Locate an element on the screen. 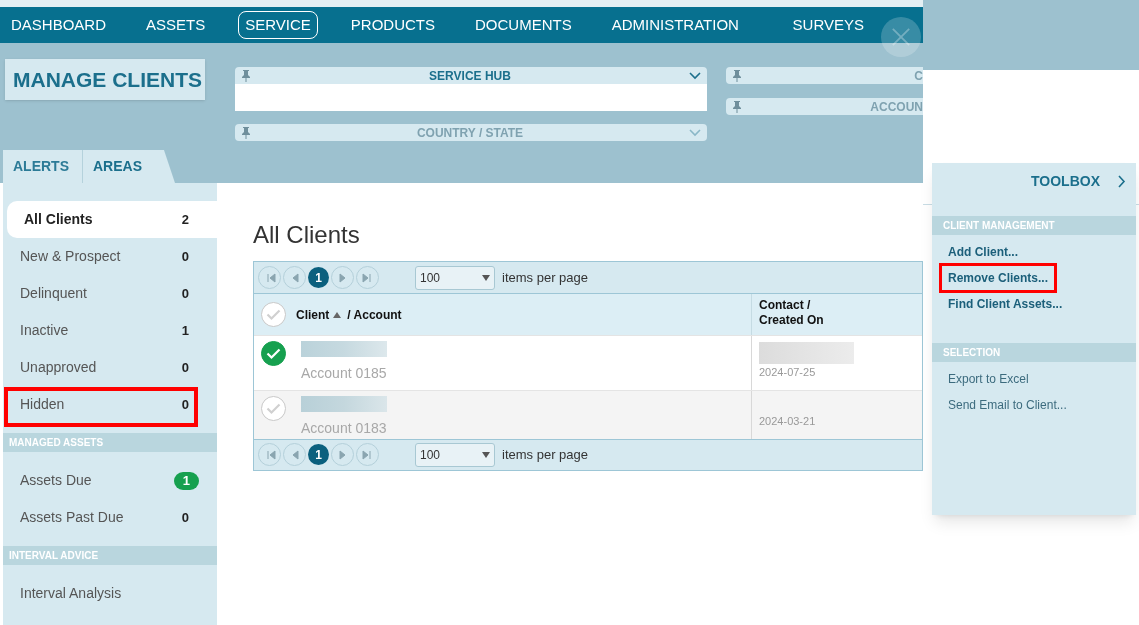 Image resolution: width=1139 pixels, height=625 pixels. side-tab: AREAS is located at coordinates (129, 166).